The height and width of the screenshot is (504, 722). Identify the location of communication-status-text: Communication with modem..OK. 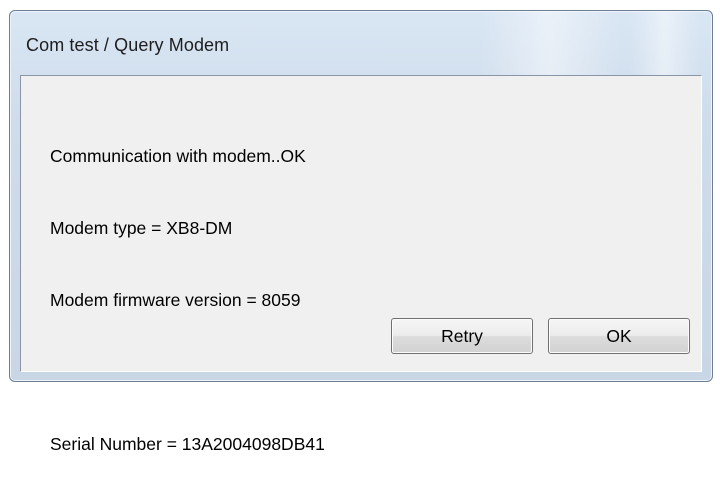
(178, 156).